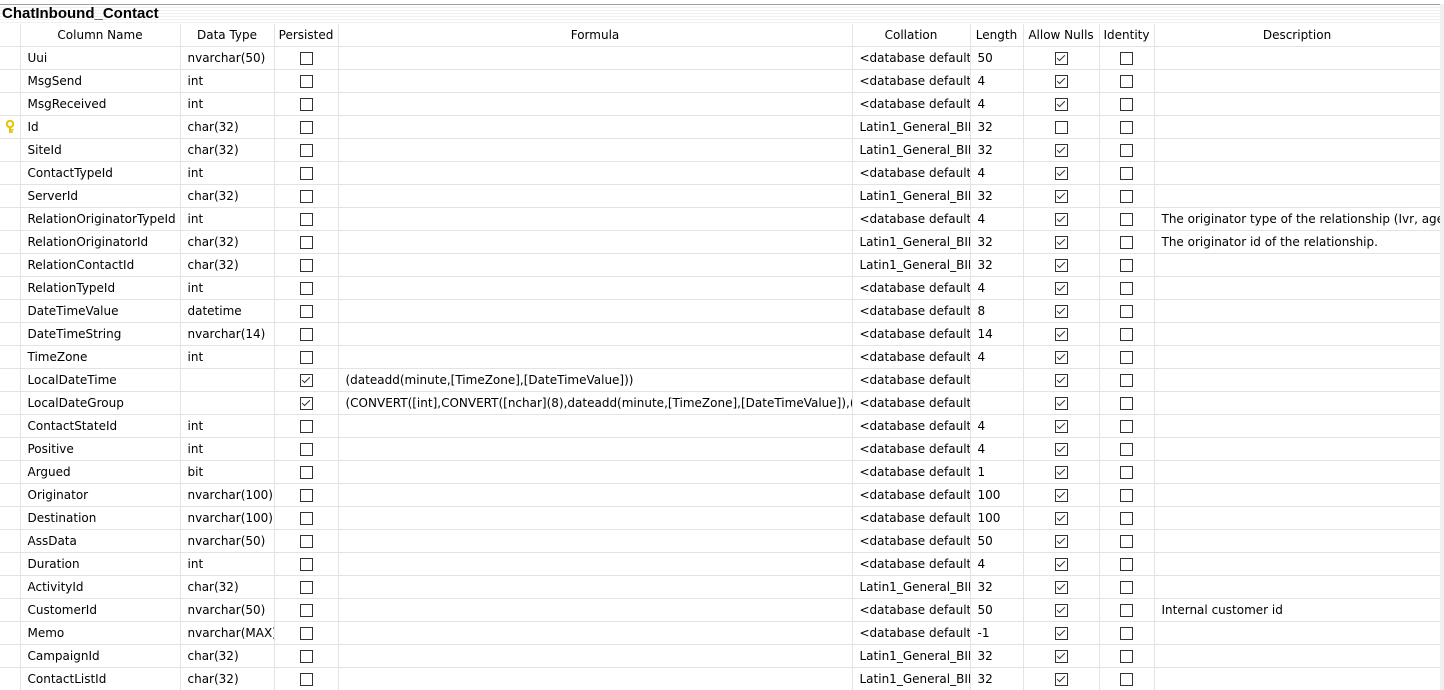  Describe the element at coordinates (720, 633) in the screenshot. I see `table-row: Memo nvarchar(MAX) <database default> -1` at that location.